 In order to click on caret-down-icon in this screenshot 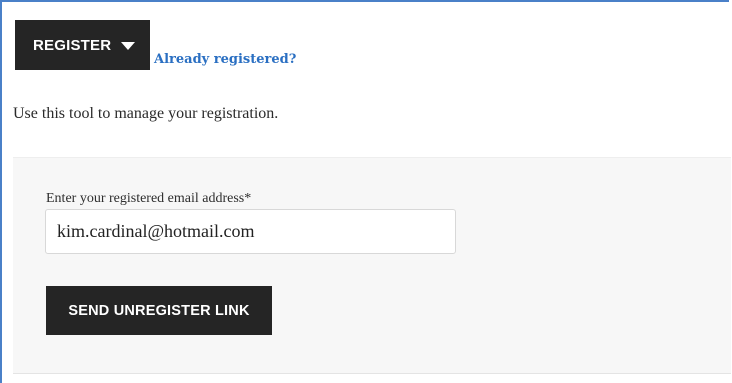, I will do `click(128, 45)`.